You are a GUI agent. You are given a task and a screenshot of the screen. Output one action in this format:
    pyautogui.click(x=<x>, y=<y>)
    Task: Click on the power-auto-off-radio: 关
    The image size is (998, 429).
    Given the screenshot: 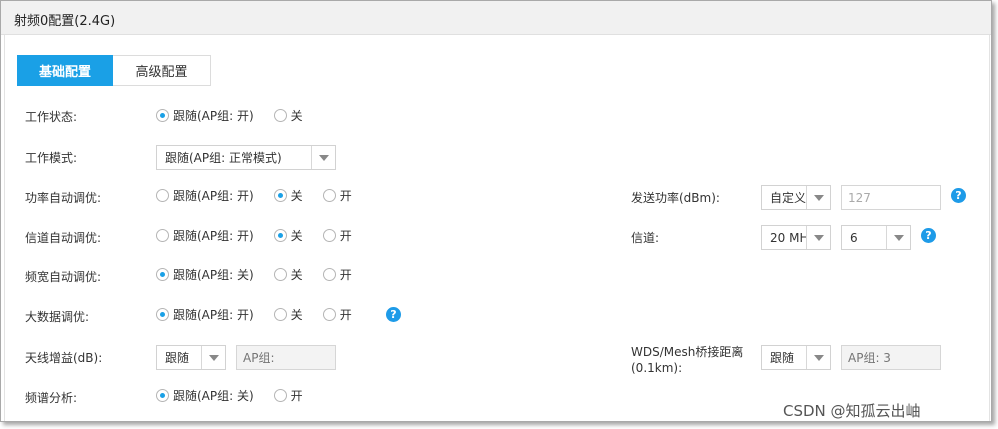 What is the action you would take?
    pyautogui.click(x=288, y=195)
    